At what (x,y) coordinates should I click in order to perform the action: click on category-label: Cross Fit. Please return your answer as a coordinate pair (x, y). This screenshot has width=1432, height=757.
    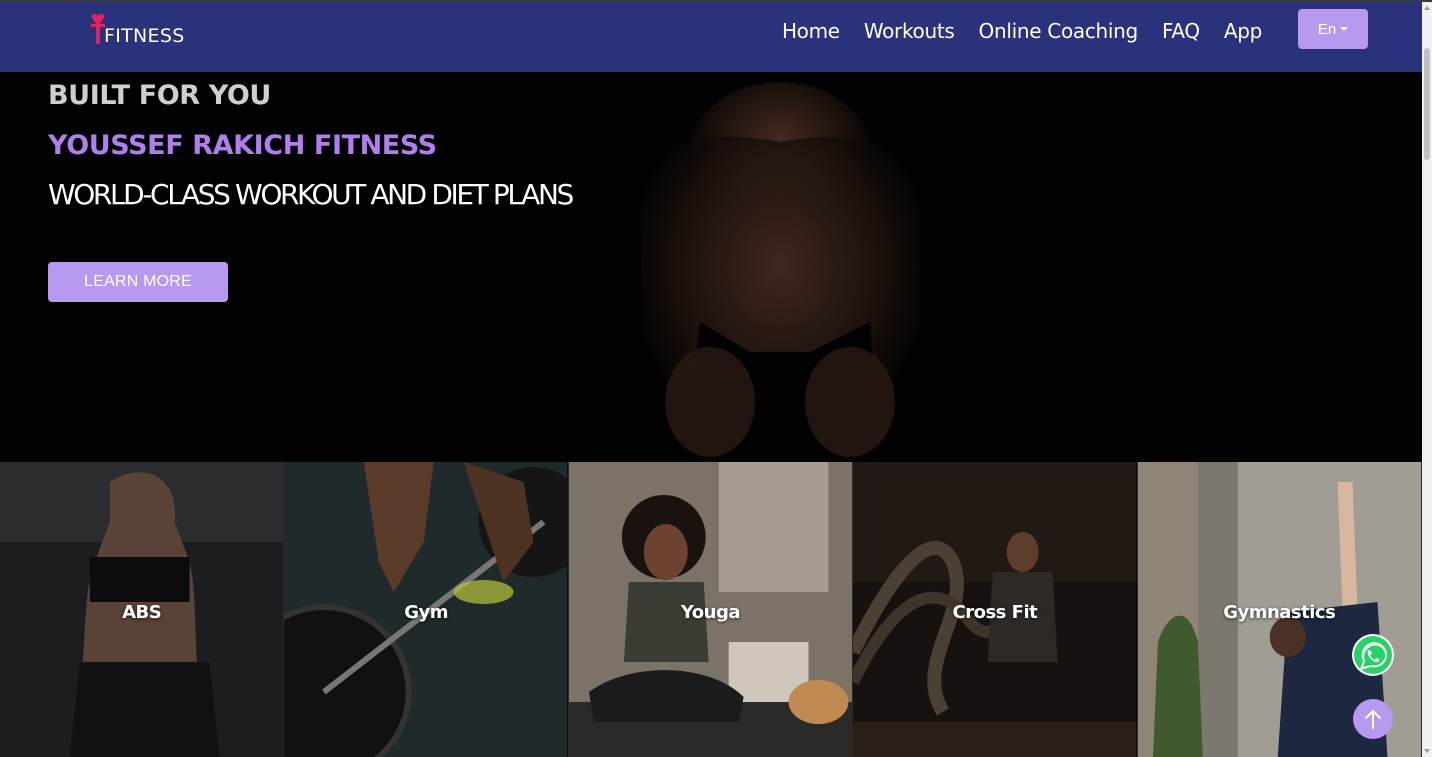
    Looking at the image, I should click on (995, 612).